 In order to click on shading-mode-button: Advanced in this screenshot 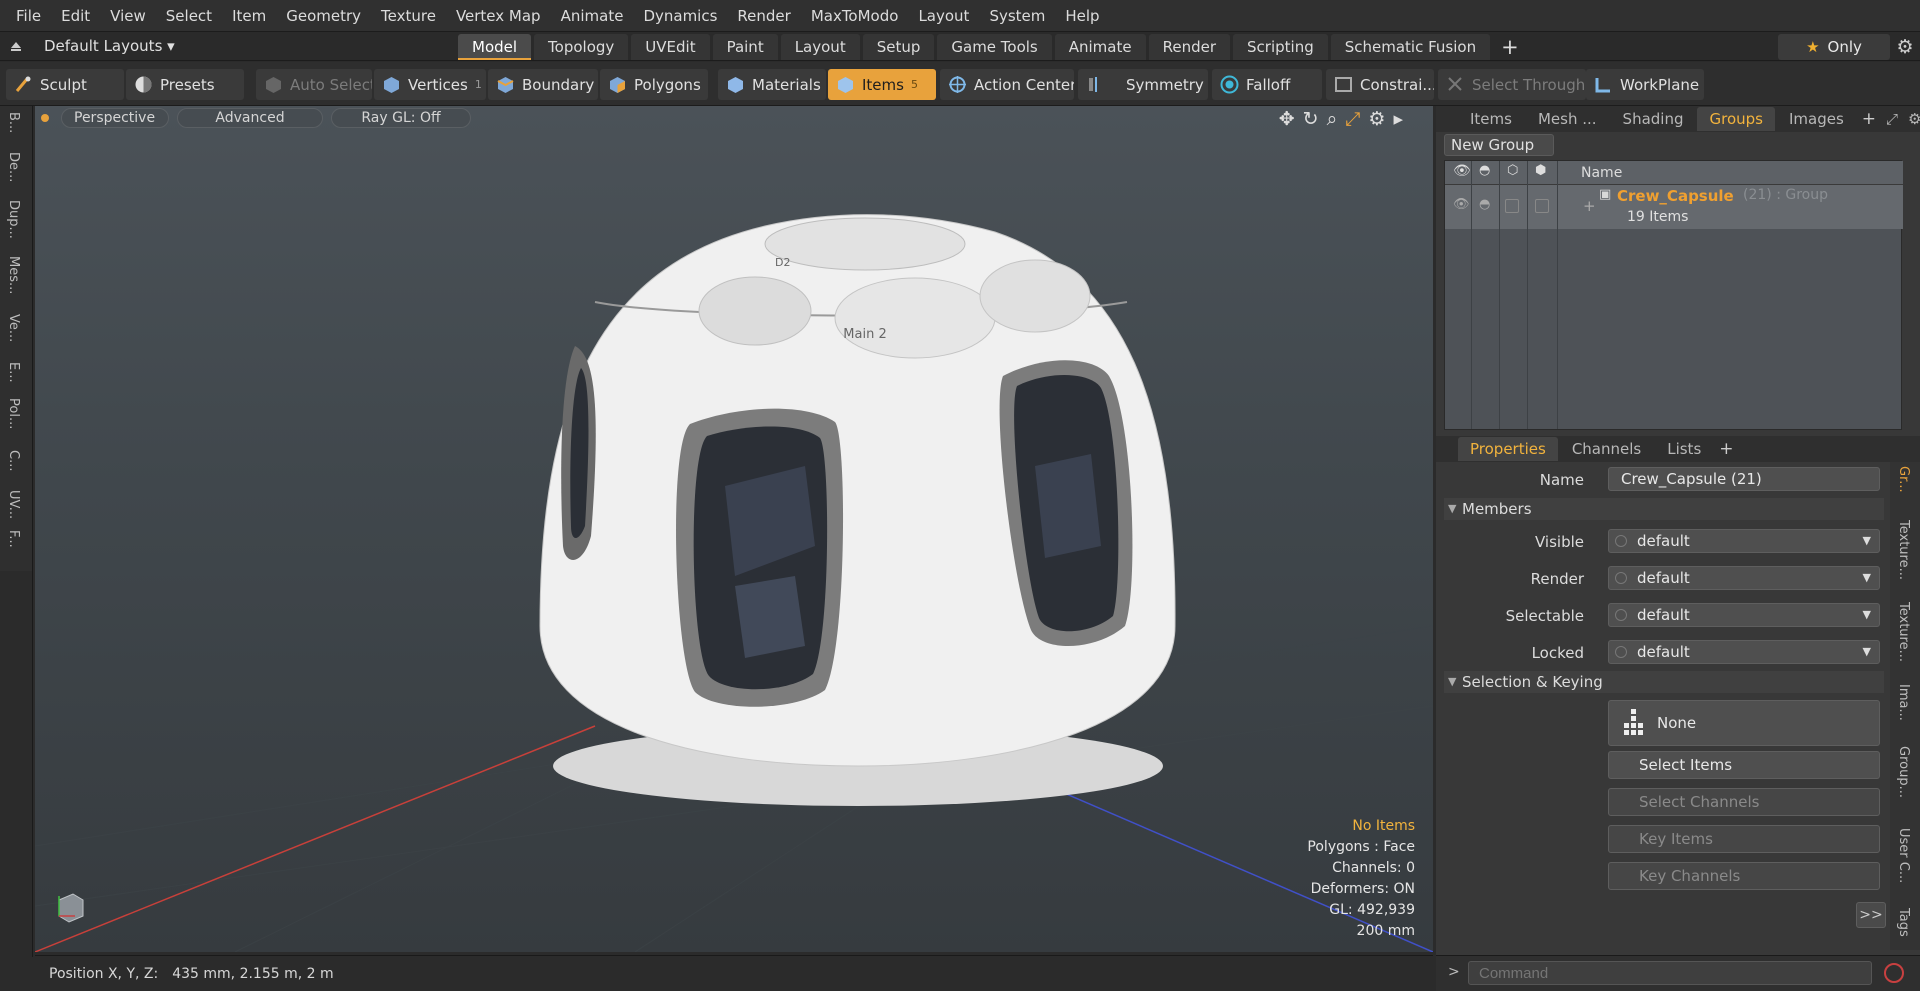, I will do `click(250, 118)`.